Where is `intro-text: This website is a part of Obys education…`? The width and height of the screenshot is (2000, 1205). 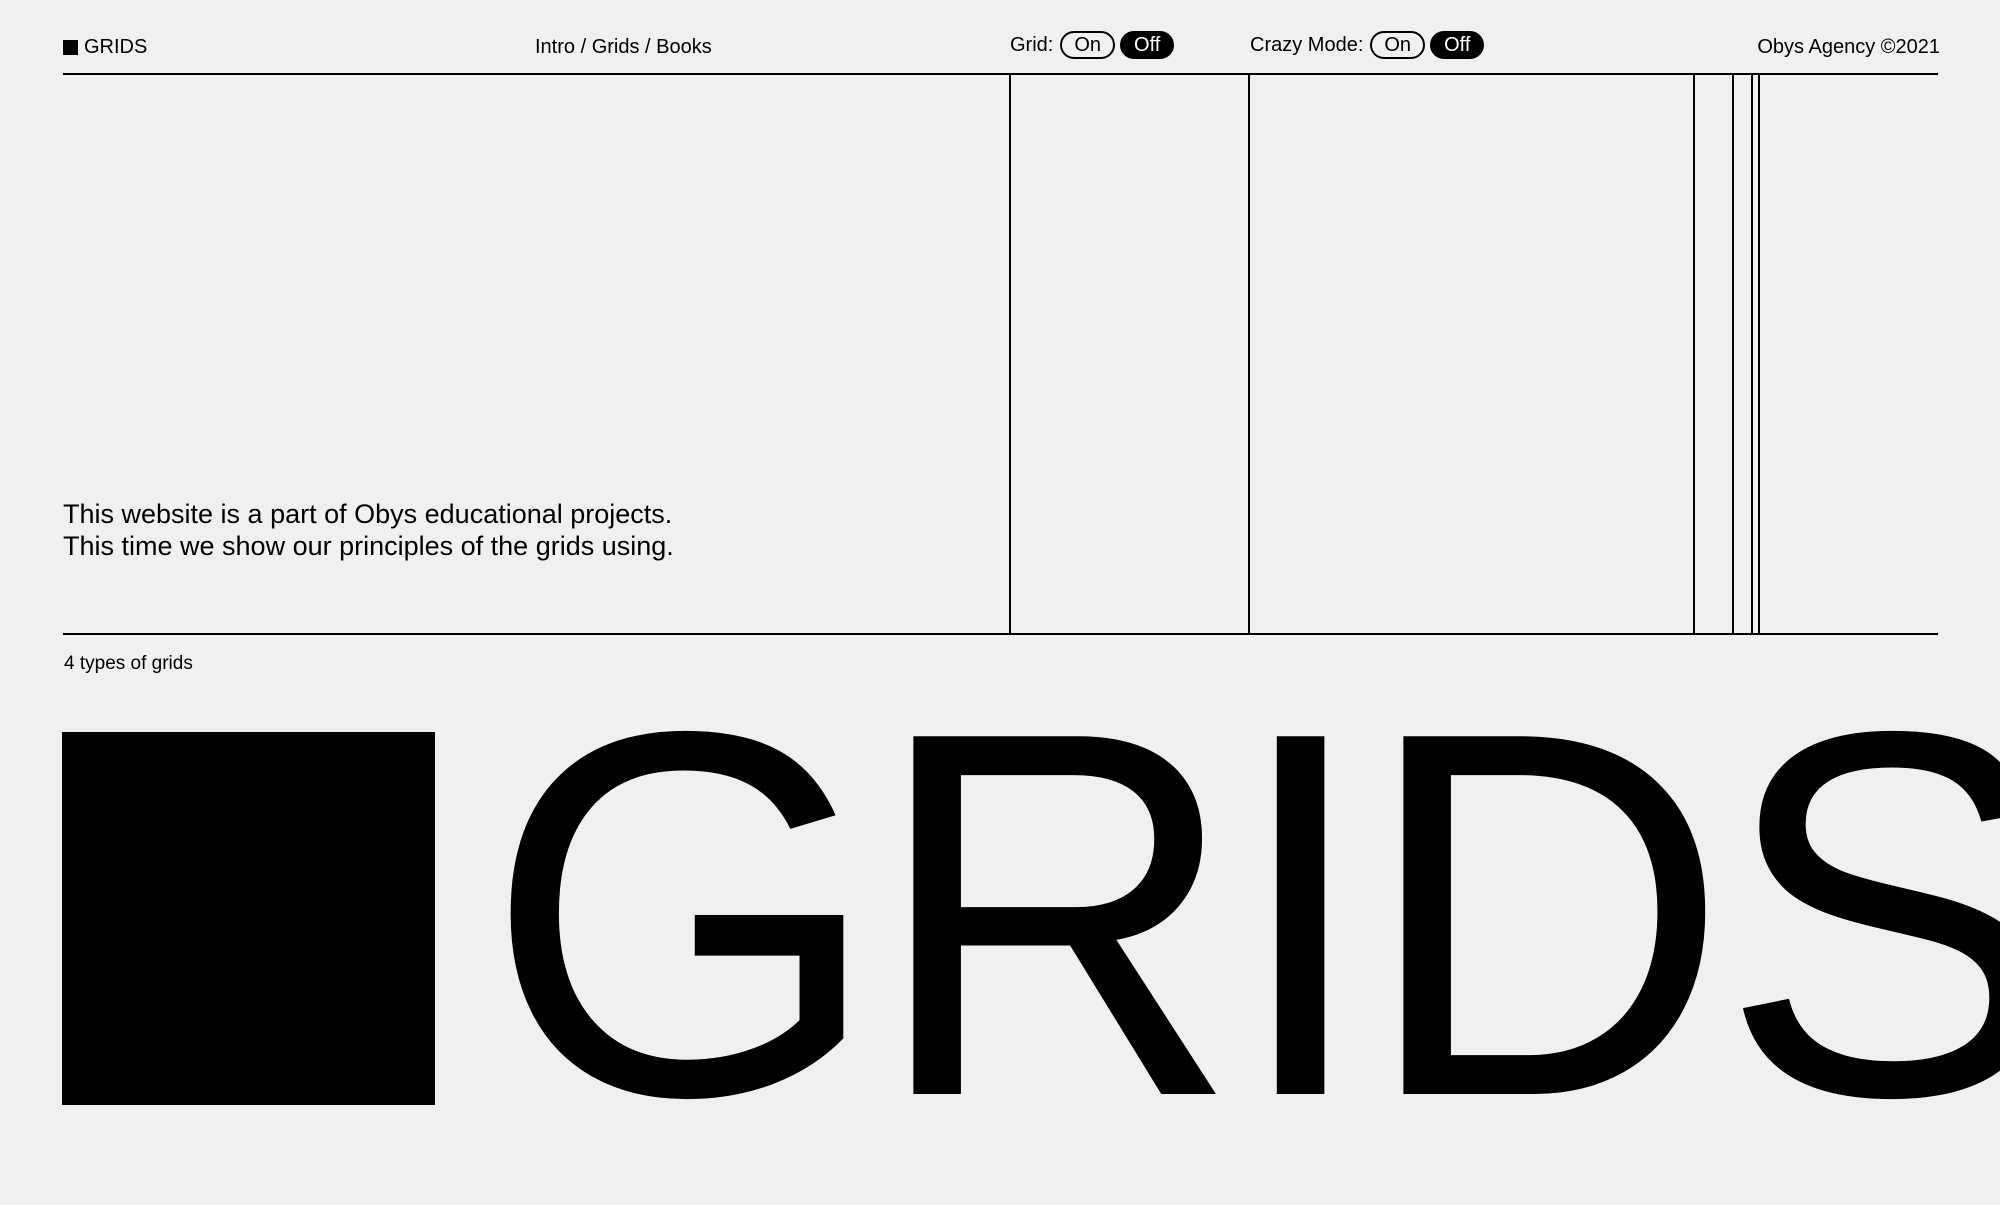
intro-text: This website is a part of Obys education… is located at coordinates (368, 530).